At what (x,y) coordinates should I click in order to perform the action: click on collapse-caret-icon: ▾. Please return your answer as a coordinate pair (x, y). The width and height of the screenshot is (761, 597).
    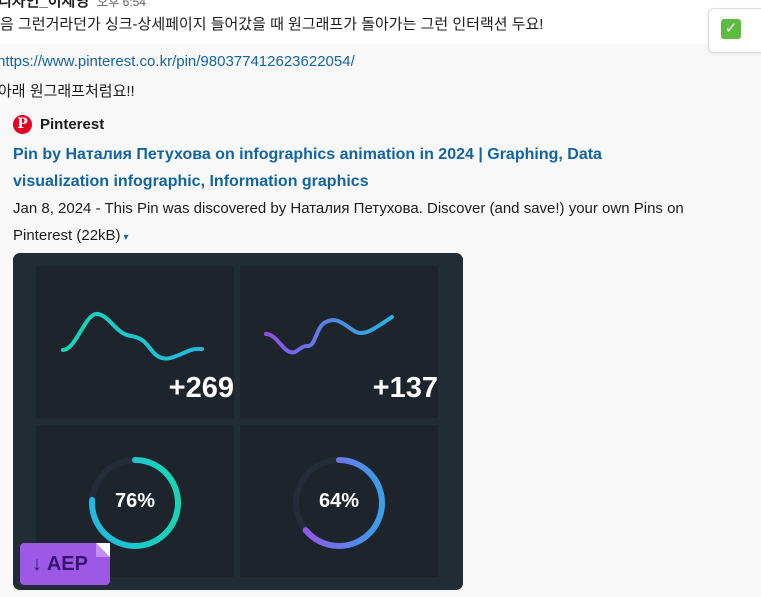
    Looking at the image, I should click on (126, 237).